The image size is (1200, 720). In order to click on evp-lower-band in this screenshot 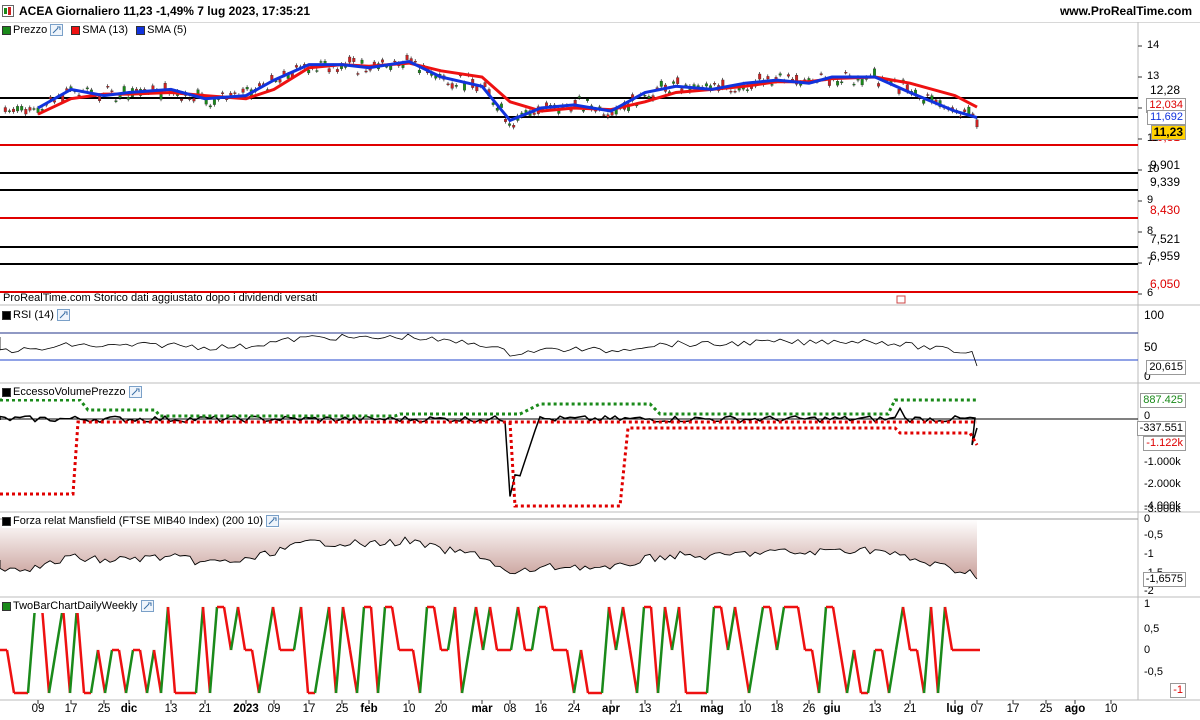, I will do `click(489, 464)`.